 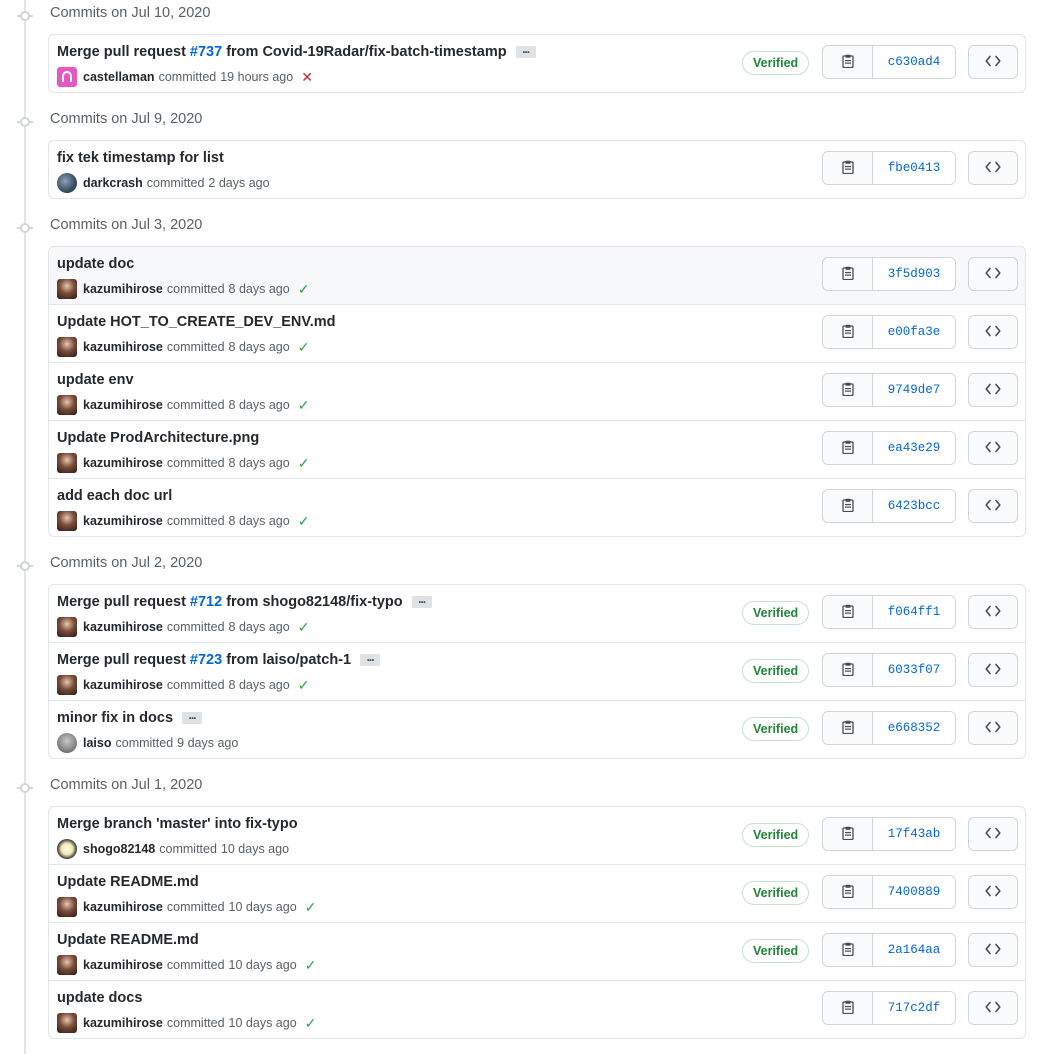 I want to click on commit-message-link: Merge branch 'master' into fix-typo, so click(x=177, y=824).